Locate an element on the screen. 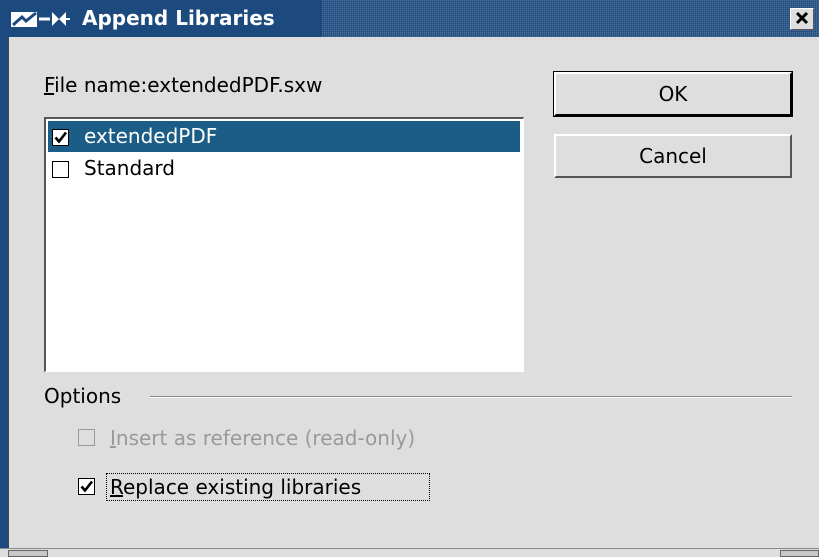 The height and width of the screenshot is (557, 819). insert-as-reference-label: Insert as reference (read-only) is located at coordinates (262, 438).